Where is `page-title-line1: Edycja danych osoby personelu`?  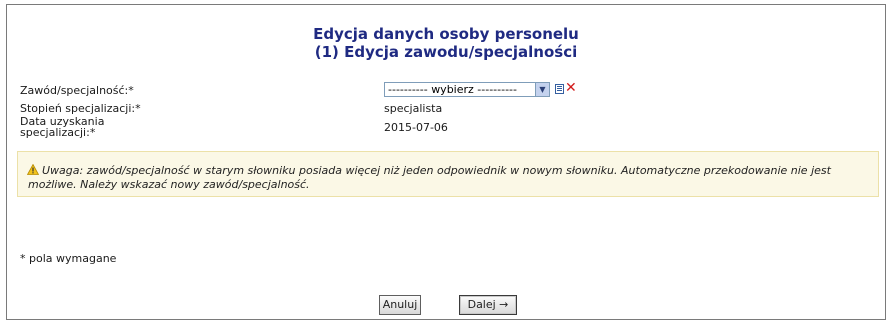 page-title-line1: Edycja danych osoby personelu is located at coordinates (446, 34).